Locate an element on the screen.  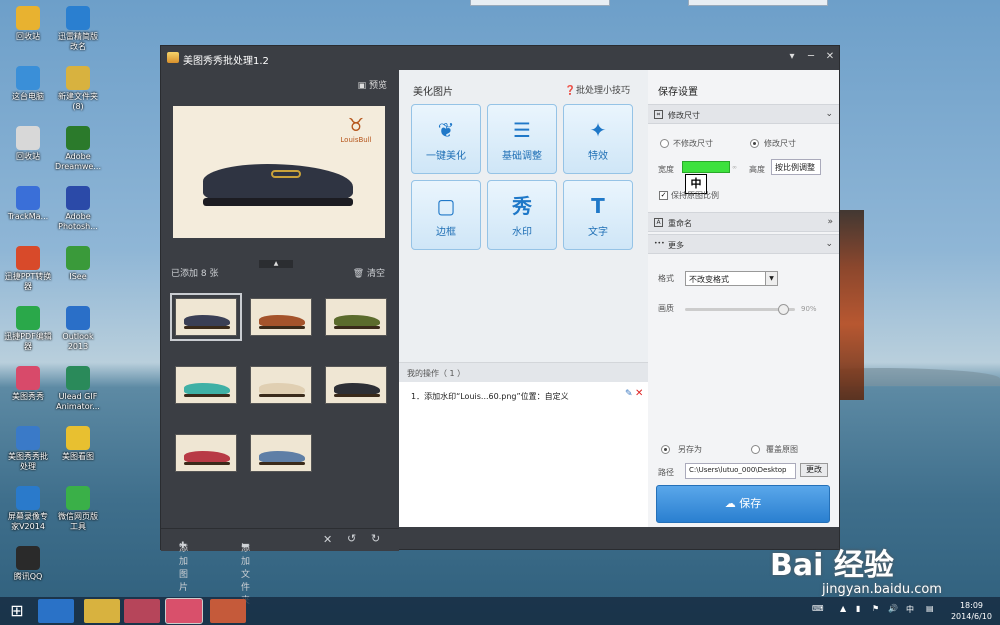
action-center-icon: ▤ is located at coordinates (930, 608).